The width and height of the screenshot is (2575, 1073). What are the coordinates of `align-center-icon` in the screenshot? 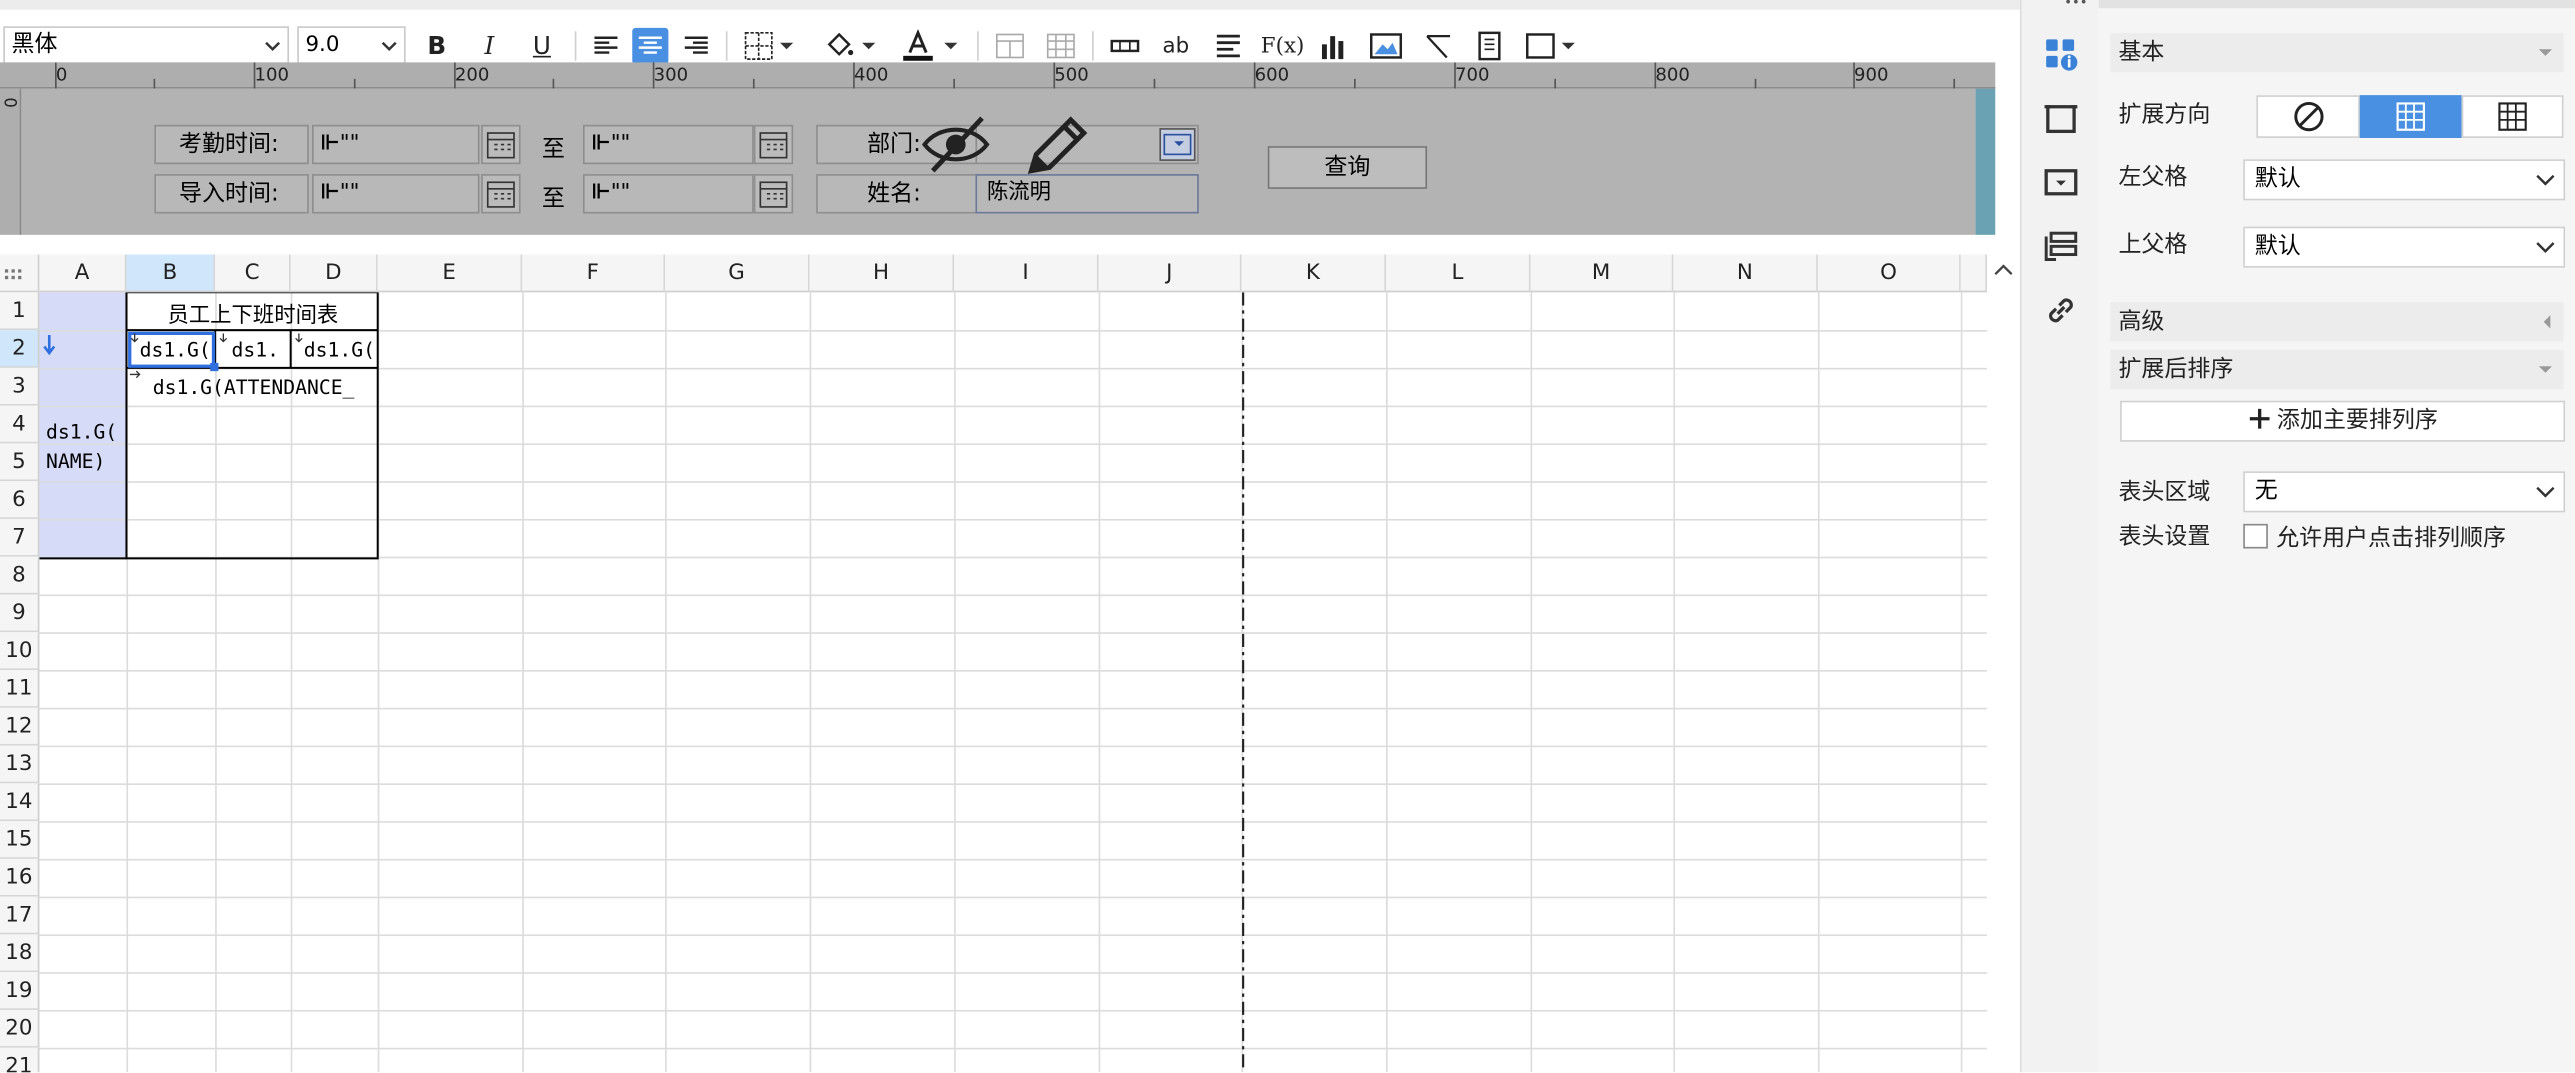 It's located at (650, 46).